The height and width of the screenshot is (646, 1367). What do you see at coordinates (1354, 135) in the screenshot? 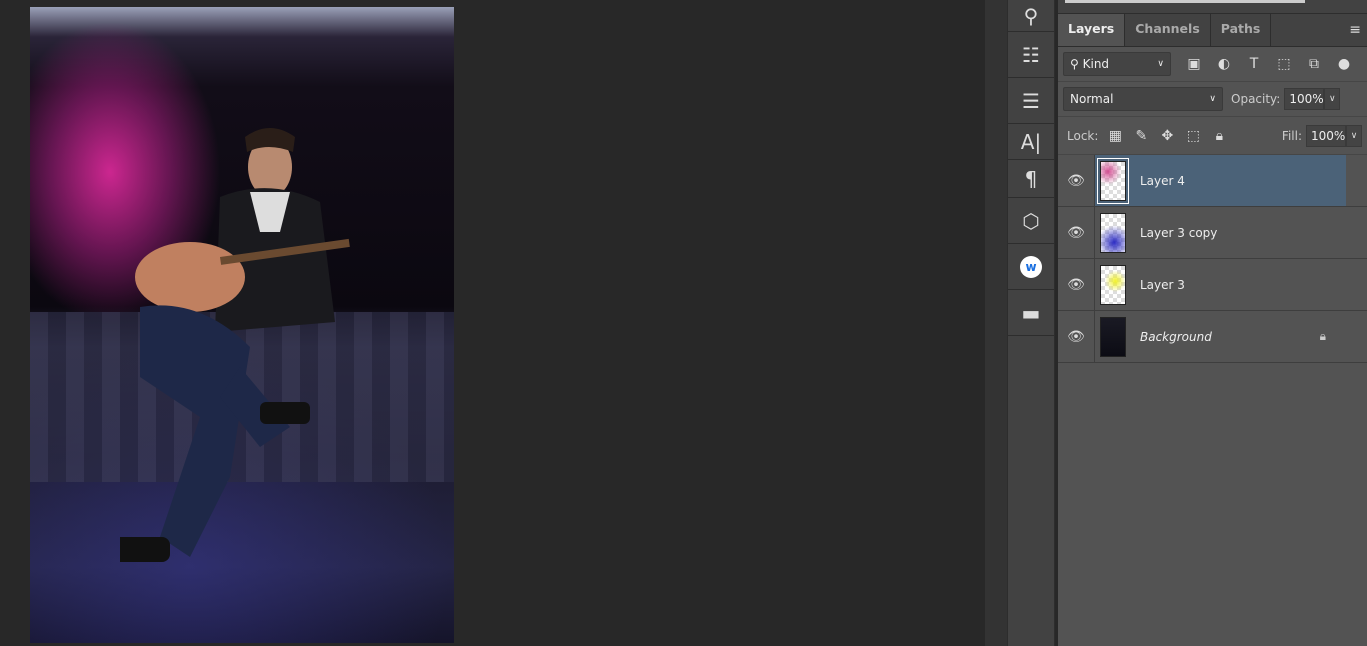
I see `fill-dropdown: ∨` at bounding box center [1354, 135].